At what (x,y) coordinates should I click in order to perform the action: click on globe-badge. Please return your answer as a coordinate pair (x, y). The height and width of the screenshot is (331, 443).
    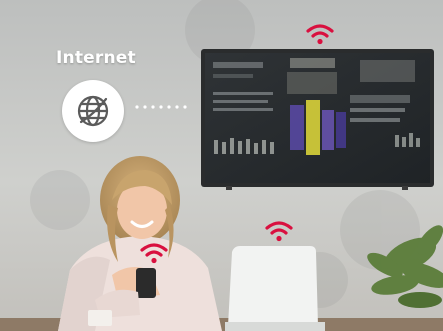
    Looking at the image, I should click on (93, 111).